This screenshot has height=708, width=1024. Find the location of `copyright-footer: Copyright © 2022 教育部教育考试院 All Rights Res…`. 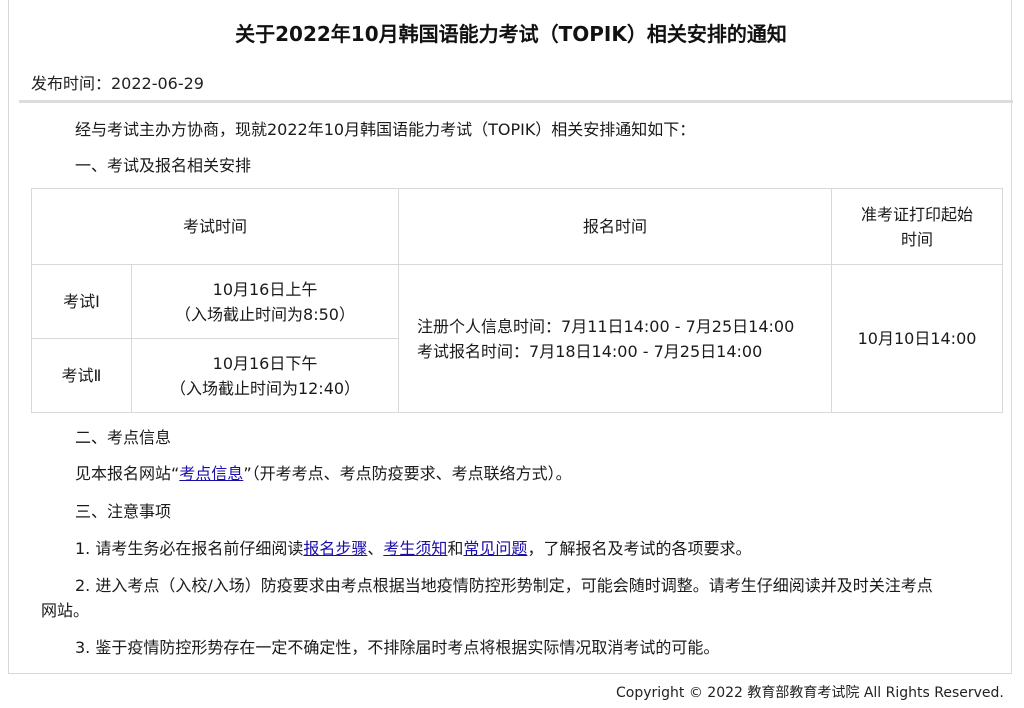

copyright-footer: Copyright © 2022 教育部教育考试院 All Rights Res… is located at coordinates (810, 693).